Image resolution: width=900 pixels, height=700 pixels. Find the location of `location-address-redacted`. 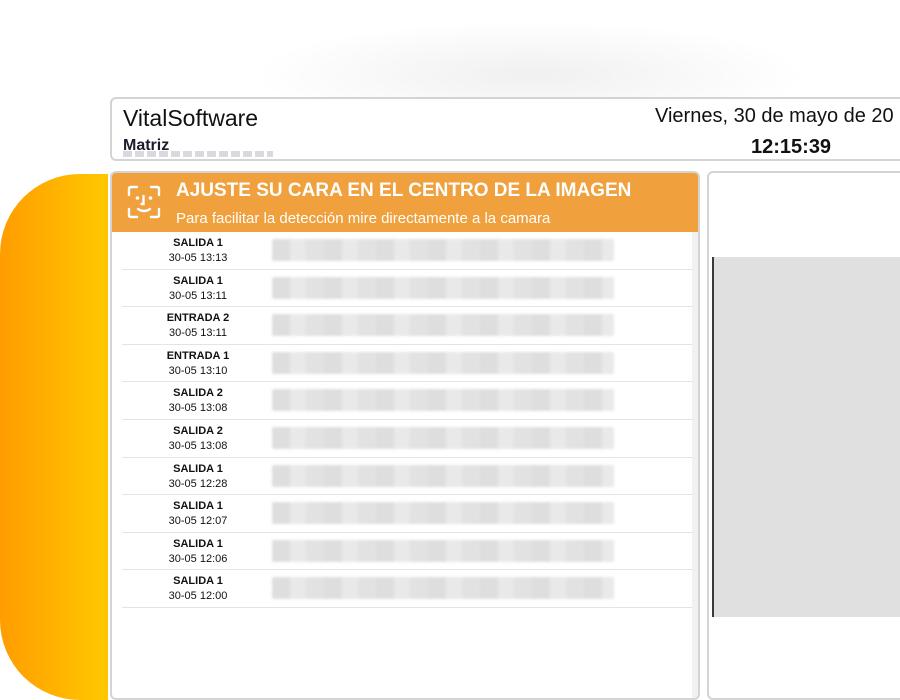

location-address-redacted is located at coordinates (198, 154).